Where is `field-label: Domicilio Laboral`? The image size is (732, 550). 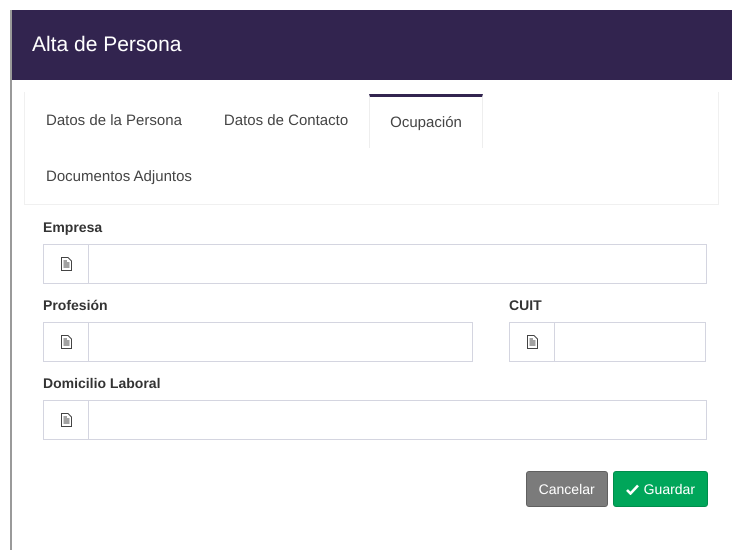
field-label: Domicilio Laboral is located at coordinates (102, 383).